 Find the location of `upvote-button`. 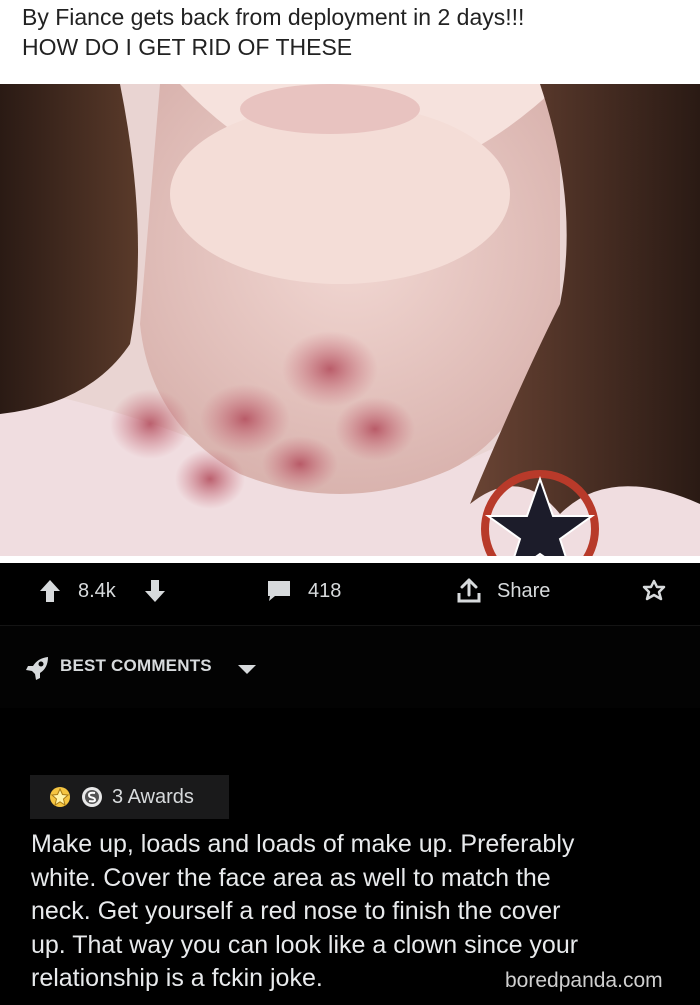

upvote-button is located at coordinates (50, 591).